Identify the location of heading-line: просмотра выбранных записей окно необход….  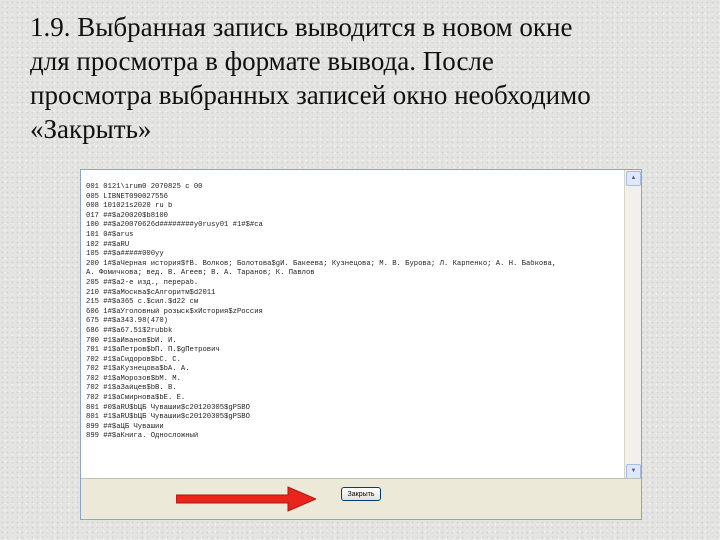
(310, 95).